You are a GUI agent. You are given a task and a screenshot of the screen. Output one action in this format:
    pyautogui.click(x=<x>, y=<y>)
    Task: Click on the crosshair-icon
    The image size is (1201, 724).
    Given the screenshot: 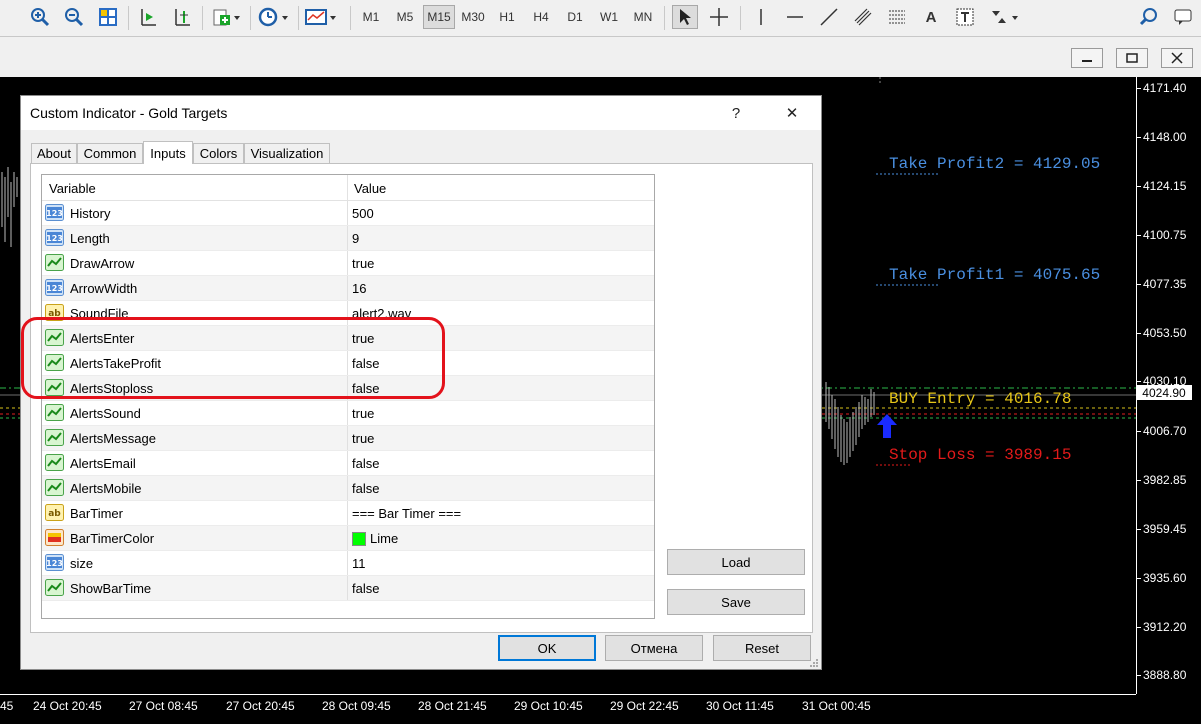 What is the action you would take?
    pyautogui.click(x=719, y=17)
    